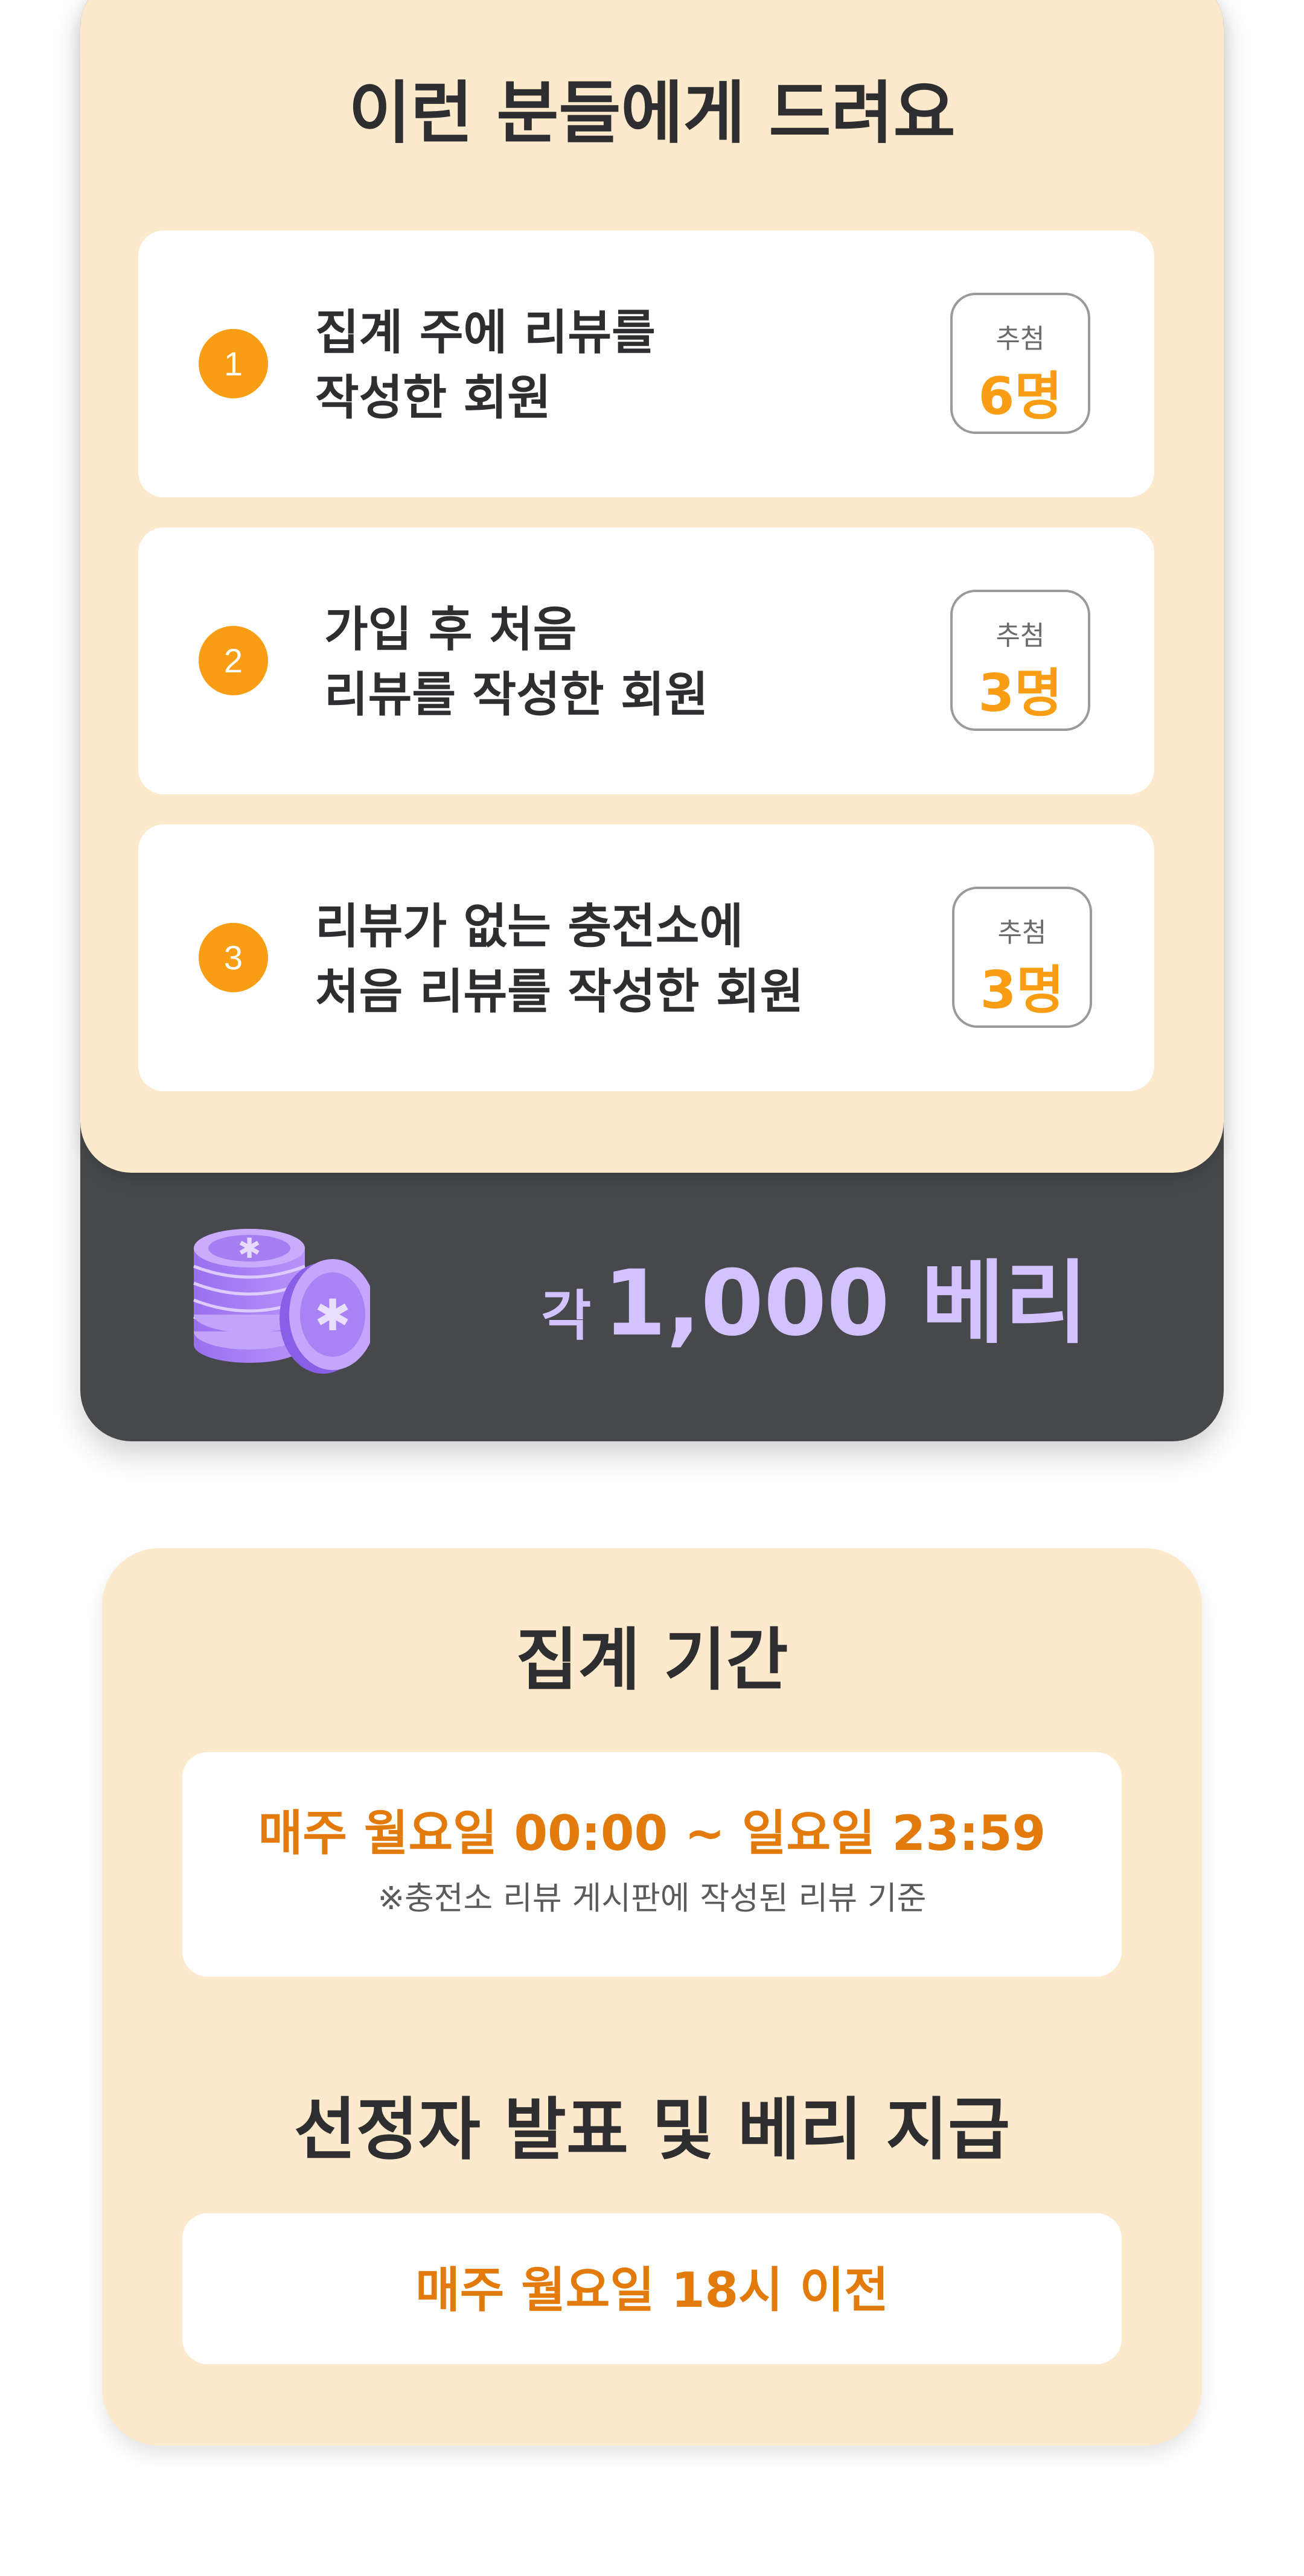 The width and height of the screenshot is (1304, 2576). I want to click on condition-text: 리뷰가 없는 충전소에 처음 리뷰를 작성한 회원, so click(559, 959).